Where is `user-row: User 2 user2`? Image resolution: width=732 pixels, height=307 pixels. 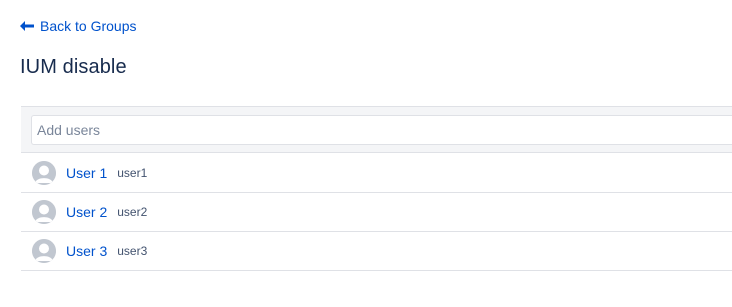 user-row: User 2 user2 is located at coordinates (376, 212).